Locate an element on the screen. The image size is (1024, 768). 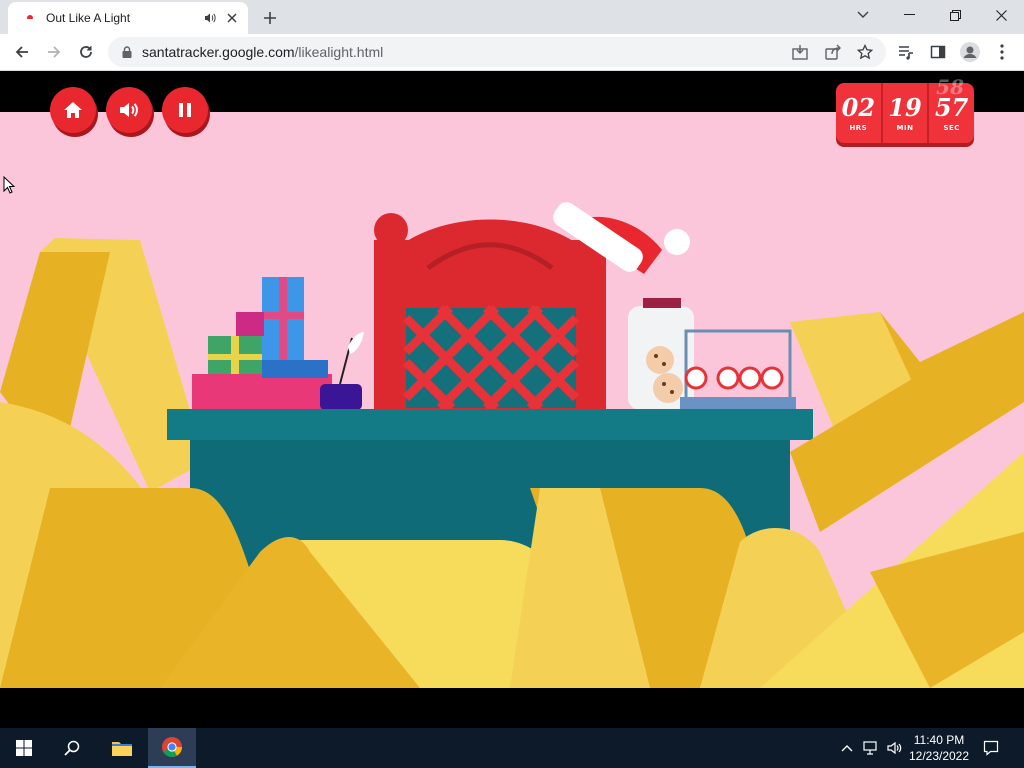
restore-button is located at coordinates (955, 15).